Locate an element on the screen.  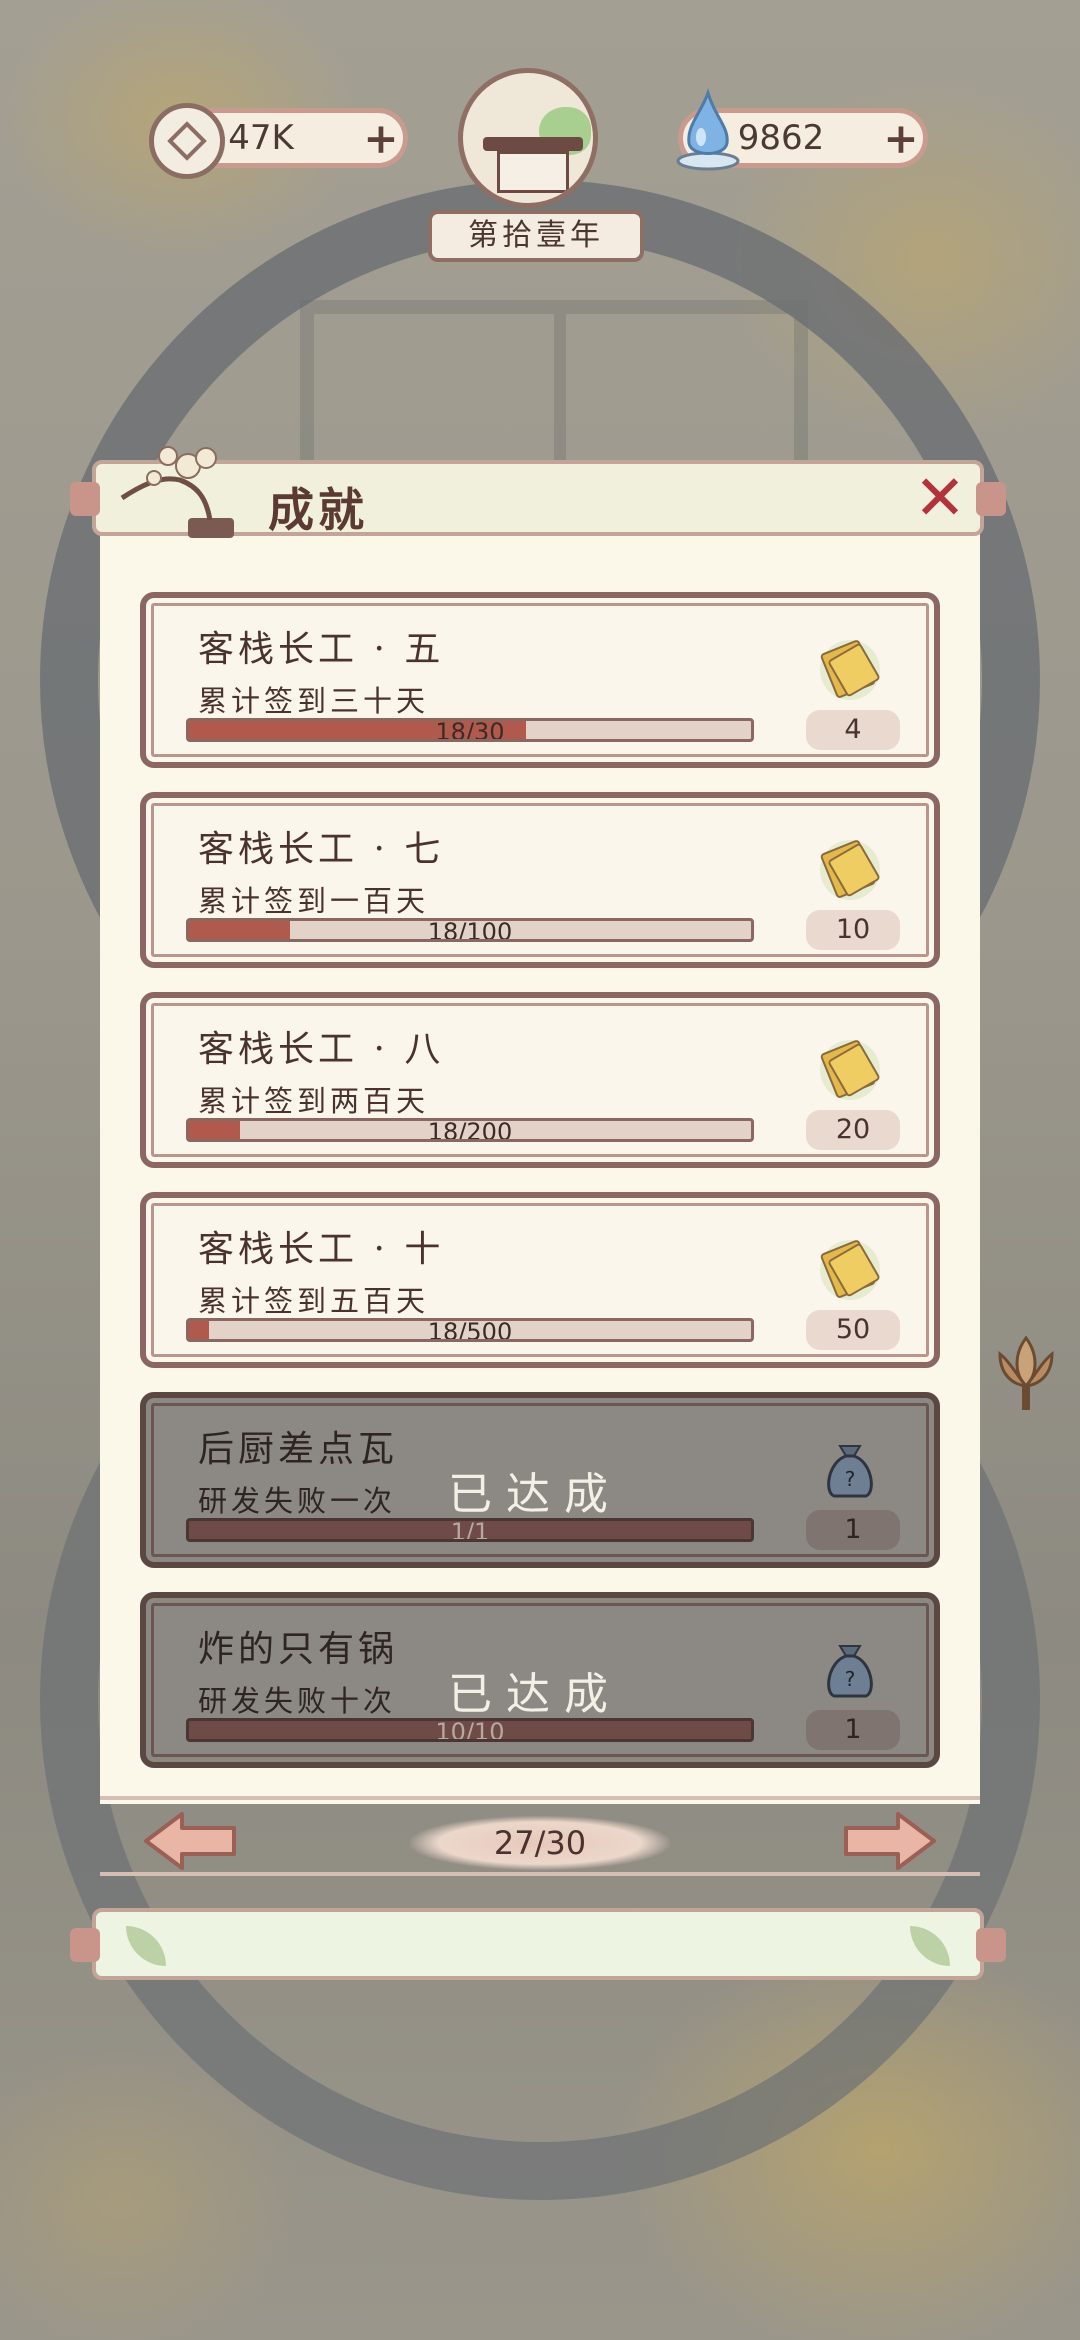
scroll-bottom-rod is located at coordinates (538, 1944).